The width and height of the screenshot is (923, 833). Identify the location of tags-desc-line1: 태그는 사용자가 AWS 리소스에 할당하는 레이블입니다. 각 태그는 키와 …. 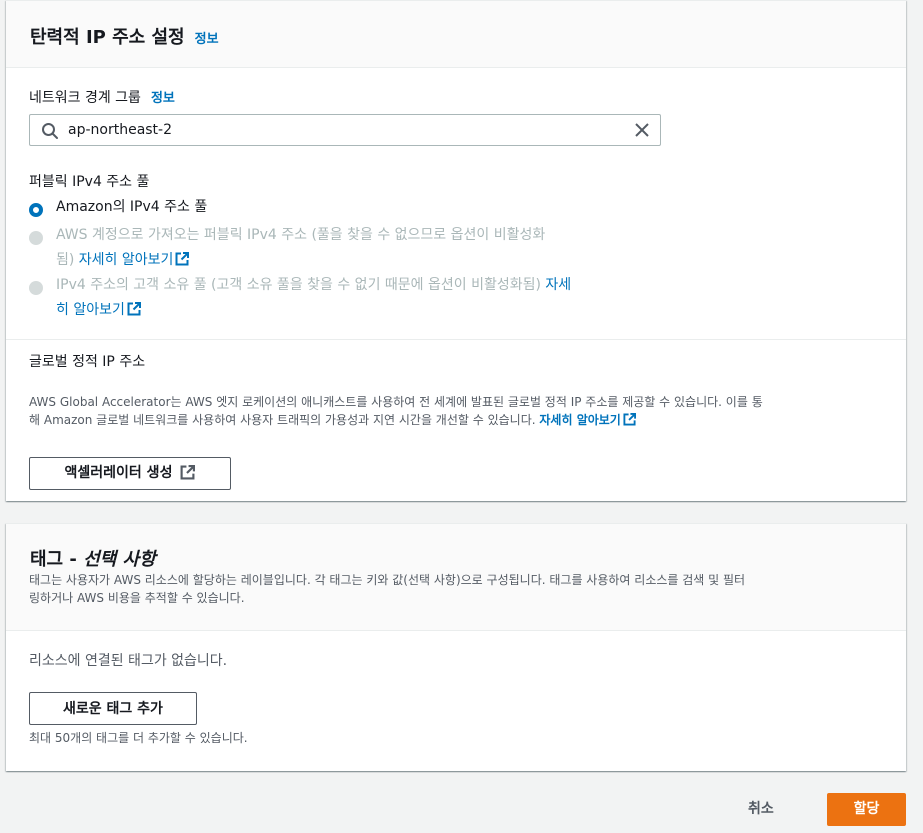
(387, 580).